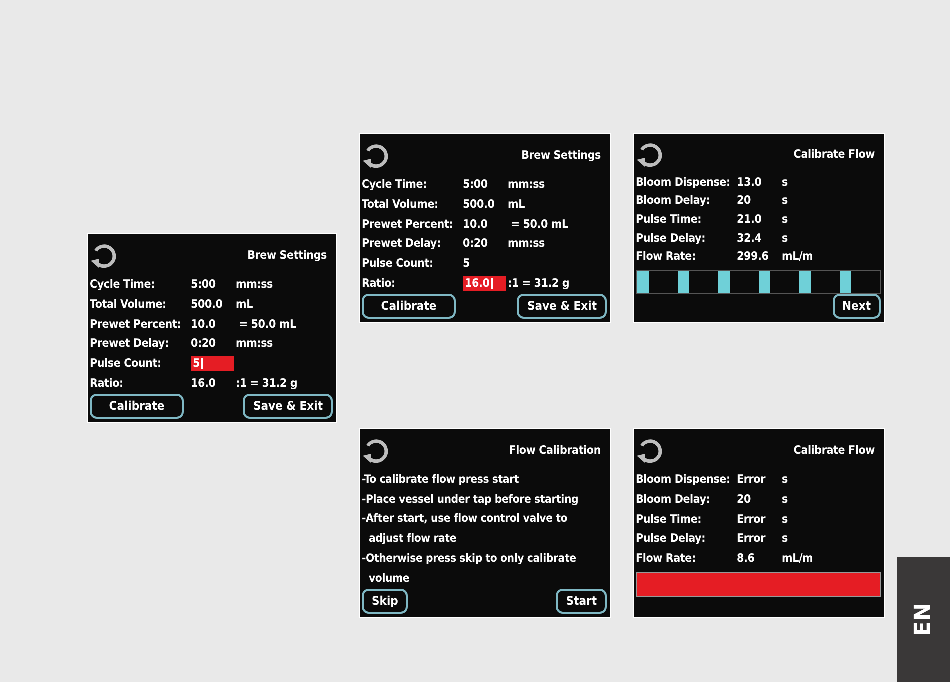 This screenshot has width=950, height=682. Describe the element at coordinates (385, 601) in the screenshot. I see `action-button: Skip` at that location.